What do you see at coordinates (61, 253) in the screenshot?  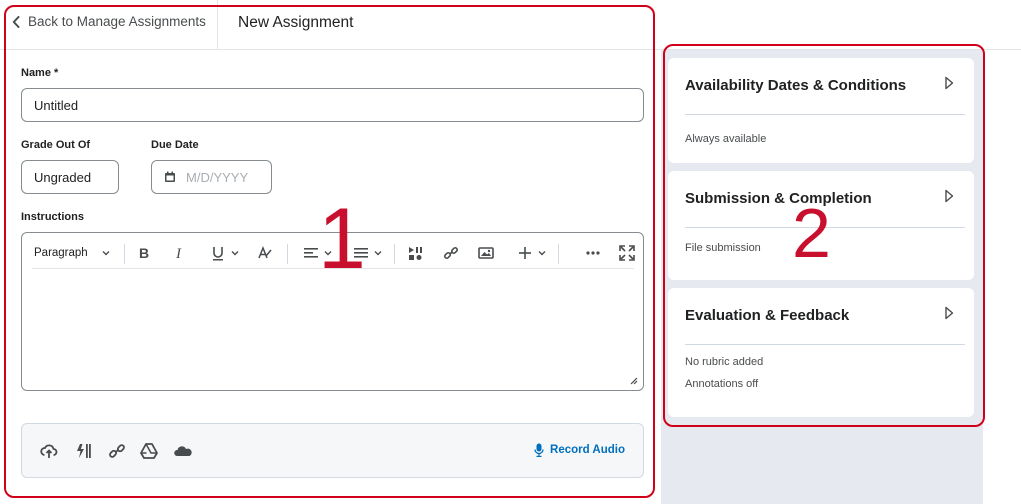 I see `paragraph-format-label: Paragraph` at bounding box center [61, 253].